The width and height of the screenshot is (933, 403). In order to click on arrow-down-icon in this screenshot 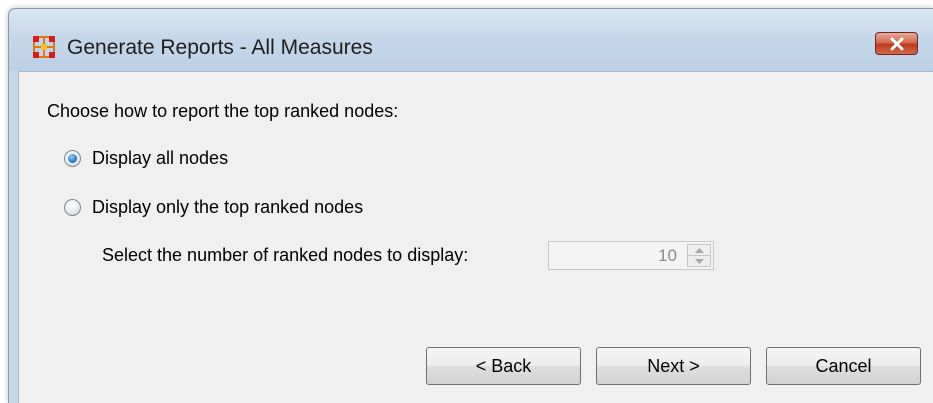, I will do `click(699, 261)`.